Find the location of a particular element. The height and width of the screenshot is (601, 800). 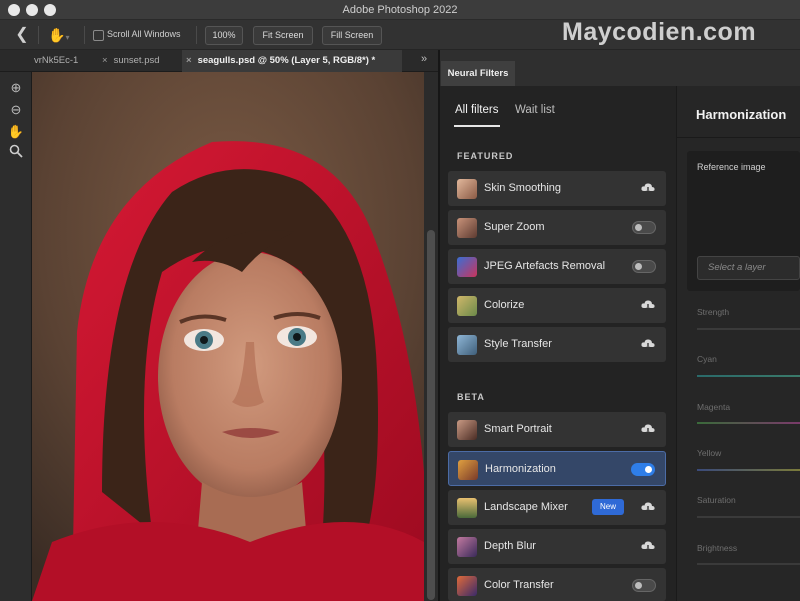

hand-tool-icon: ✋ is located at coordinates (16, 132).